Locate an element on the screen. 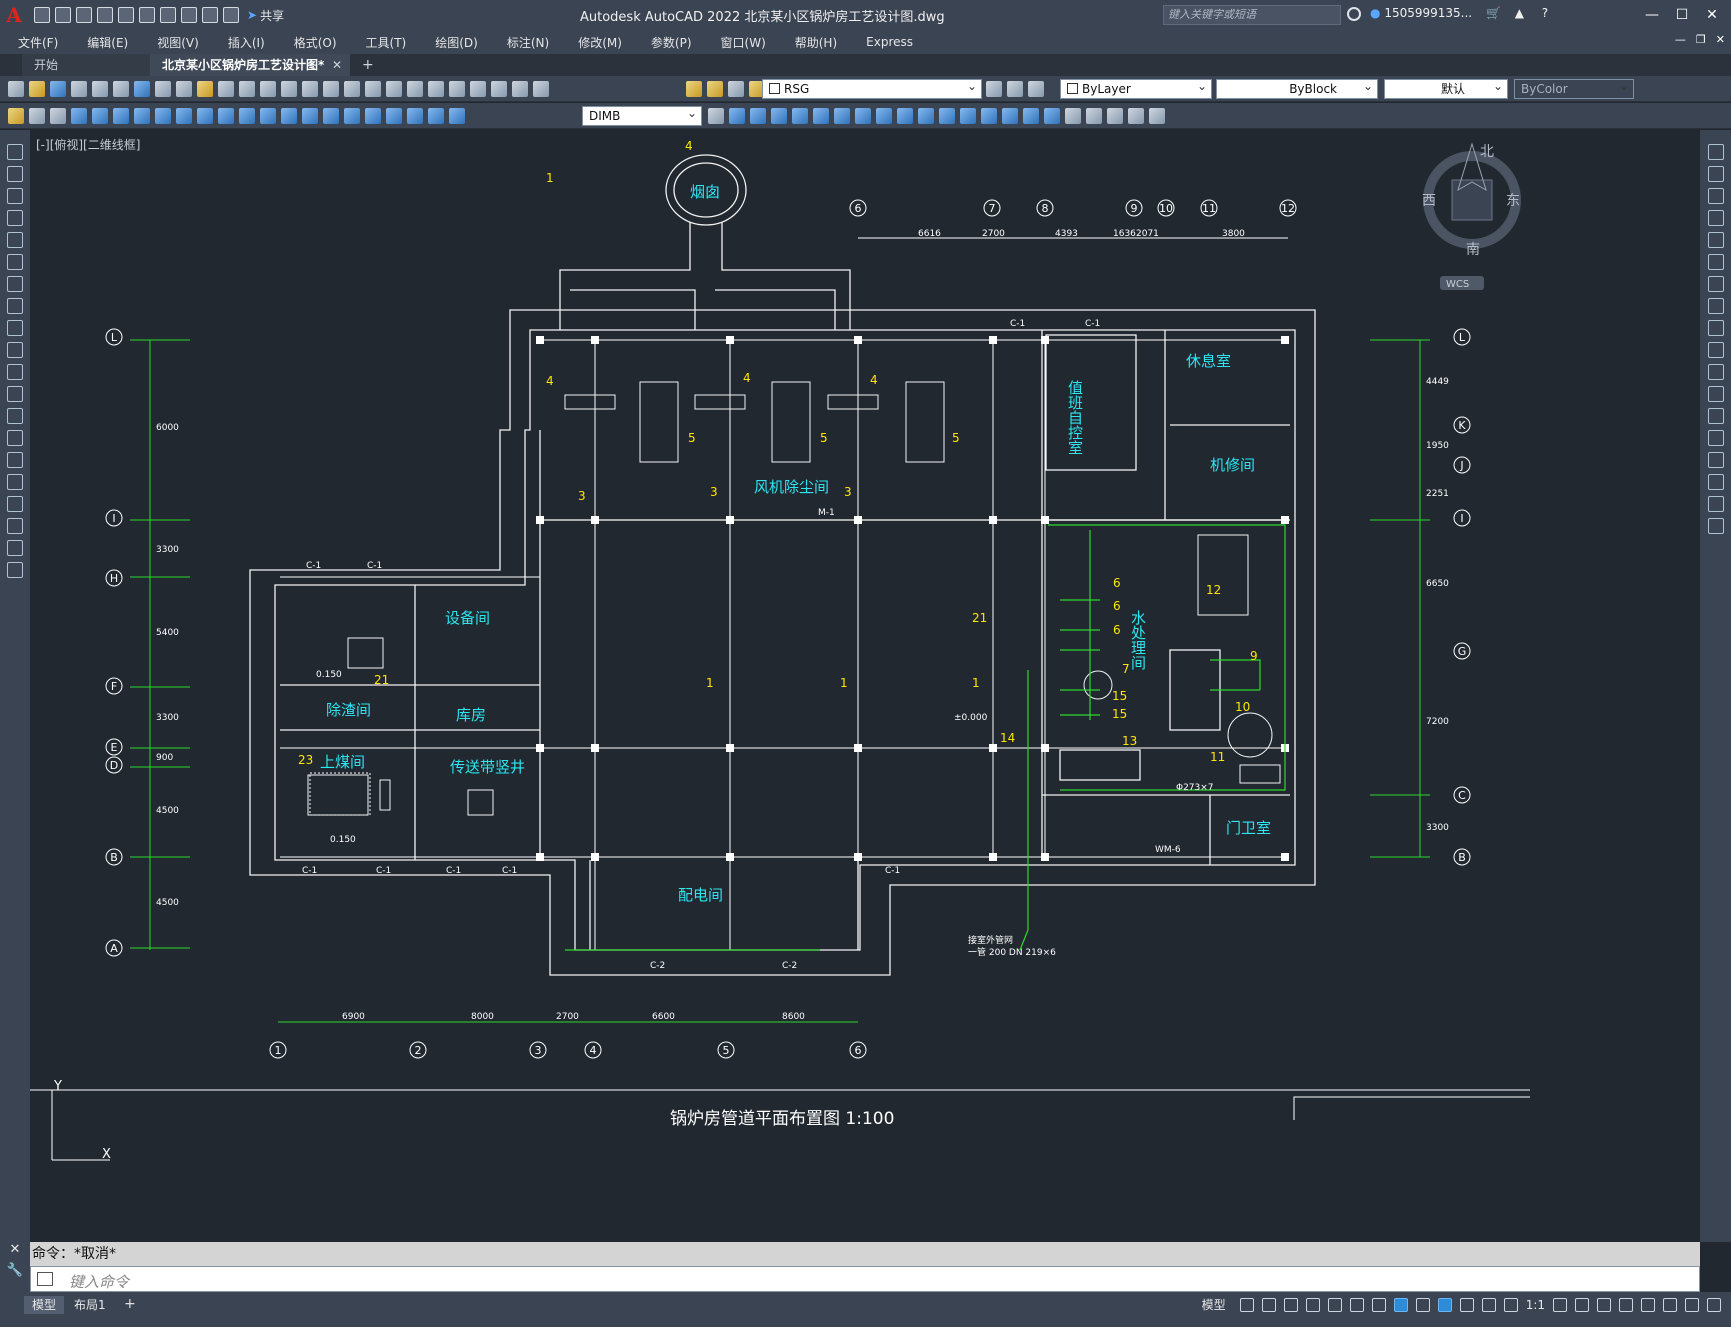 The height and width of the screenshot is (1327, 1731). line-icon is located at coordinates (15, 152).